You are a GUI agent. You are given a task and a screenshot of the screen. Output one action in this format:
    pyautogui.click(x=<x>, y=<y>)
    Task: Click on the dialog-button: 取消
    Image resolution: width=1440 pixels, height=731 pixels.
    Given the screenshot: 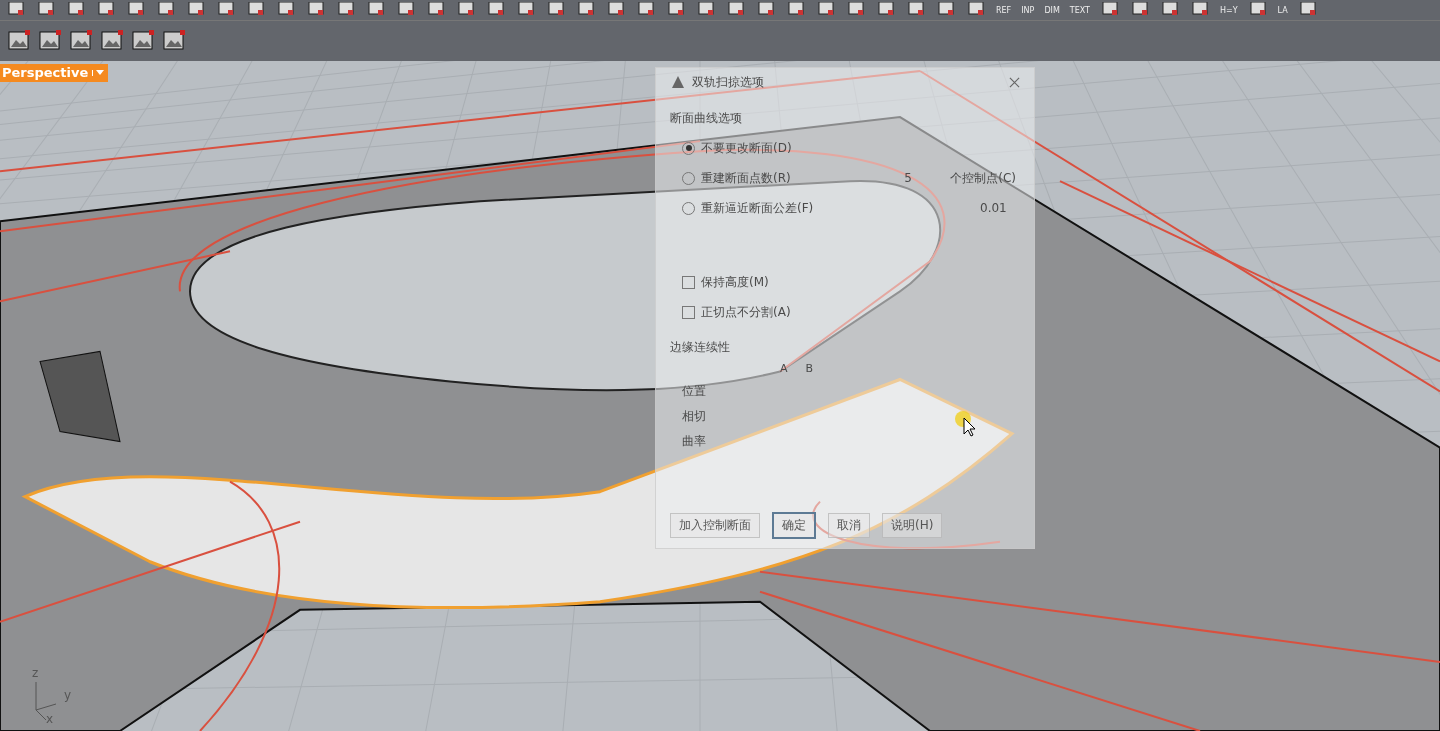 What is the action you would take?
    pyautogui.click(x=849, y=525)
    